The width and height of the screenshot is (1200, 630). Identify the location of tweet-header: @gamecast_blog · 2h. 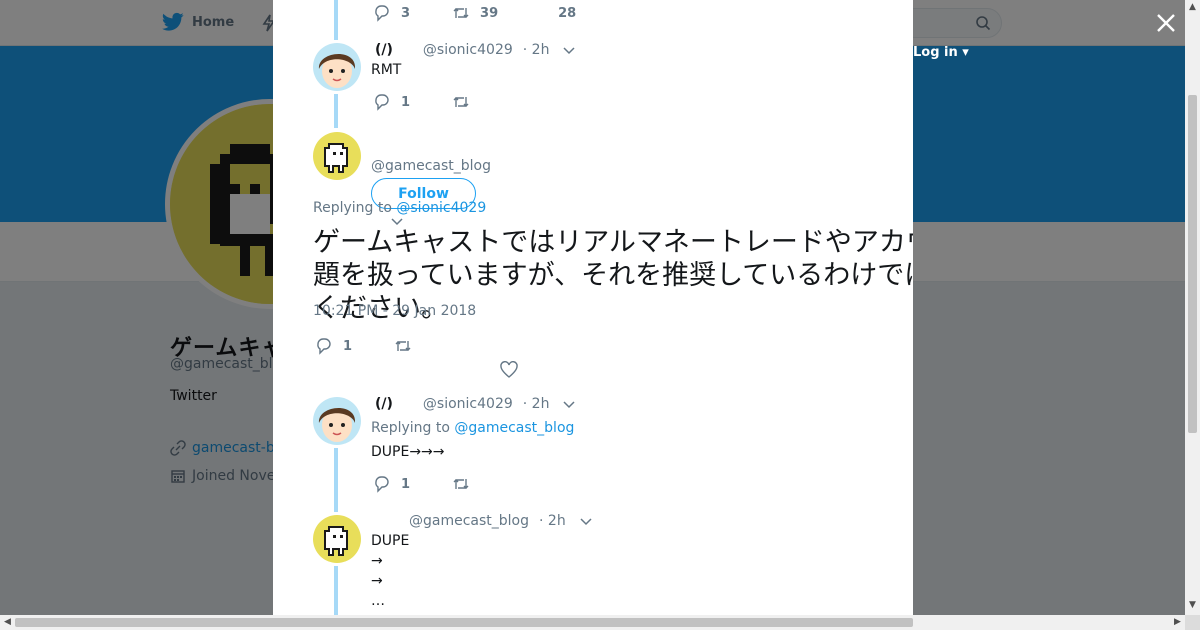
(500, 521).